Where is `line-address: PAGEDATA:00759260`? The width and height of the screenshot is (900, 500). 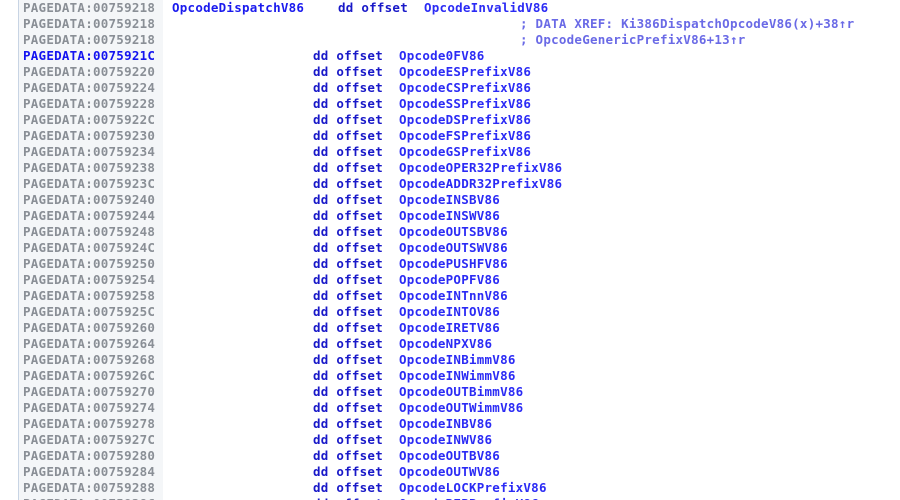
line-address: PAGEDATA:00759260 is located at coordinates (89, 327).